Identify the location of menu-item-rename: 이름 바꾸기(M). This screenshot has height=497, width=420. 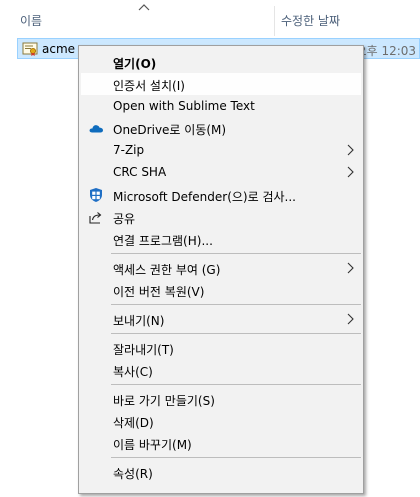
(221, 443).